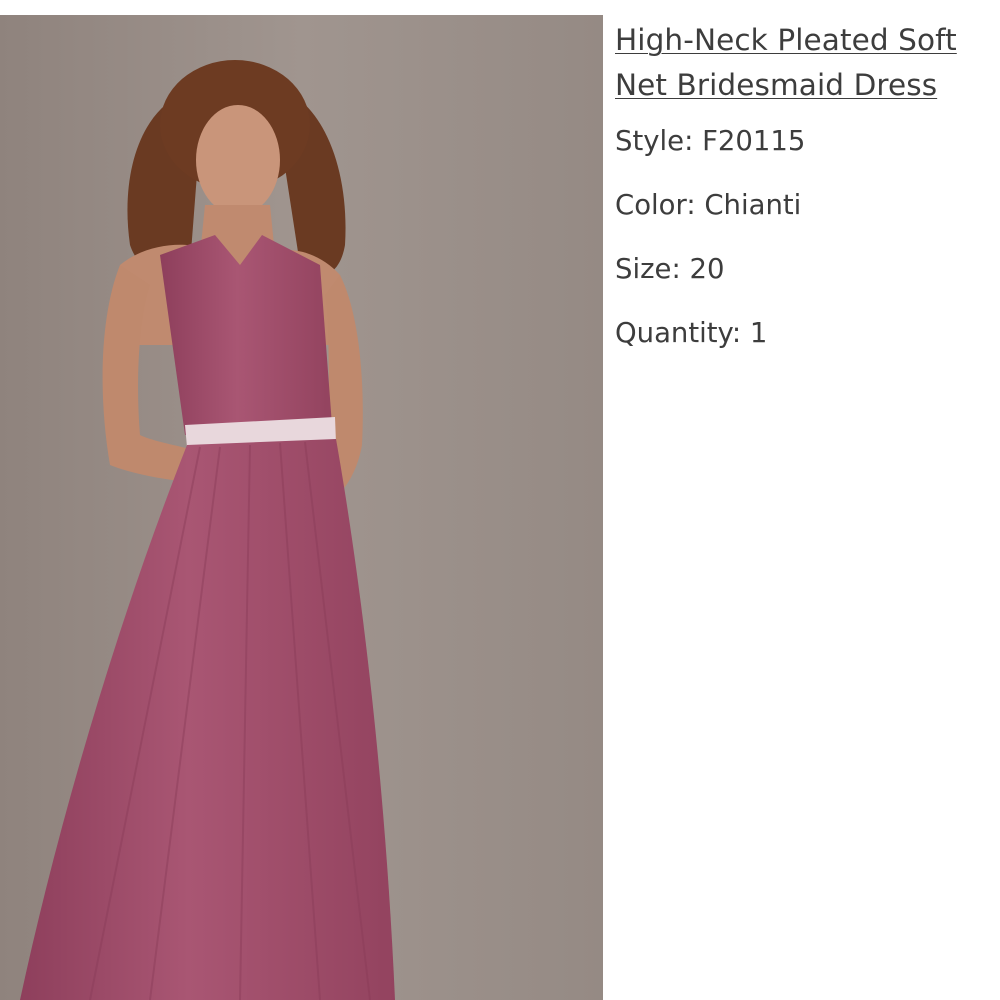  Describe the element at coordinates (807, 205) in the screenshot. I see `color-spec: Color: Chianti` at that location.